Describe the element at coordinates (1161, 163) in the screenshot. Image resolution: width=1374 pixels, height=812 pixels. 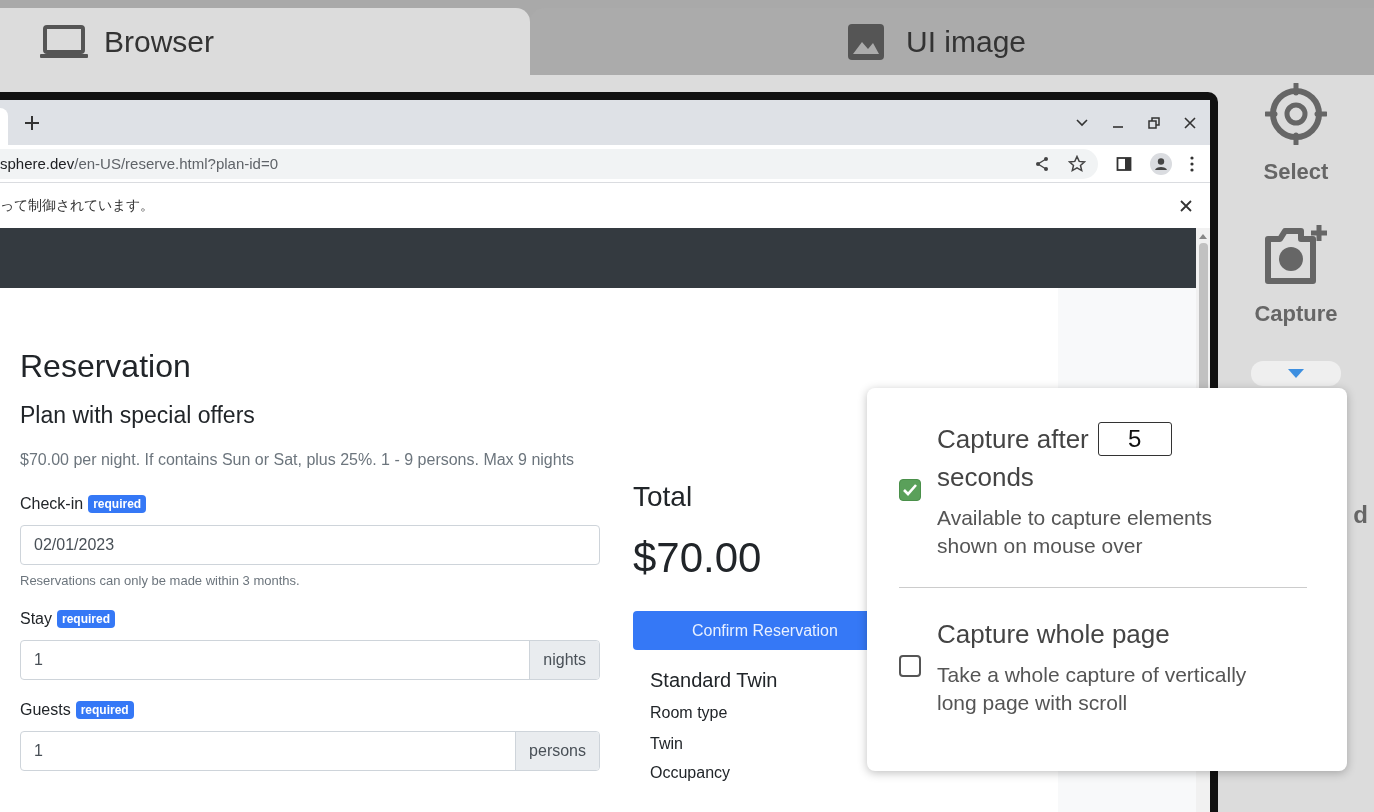
I see `profile-icon` at that location.